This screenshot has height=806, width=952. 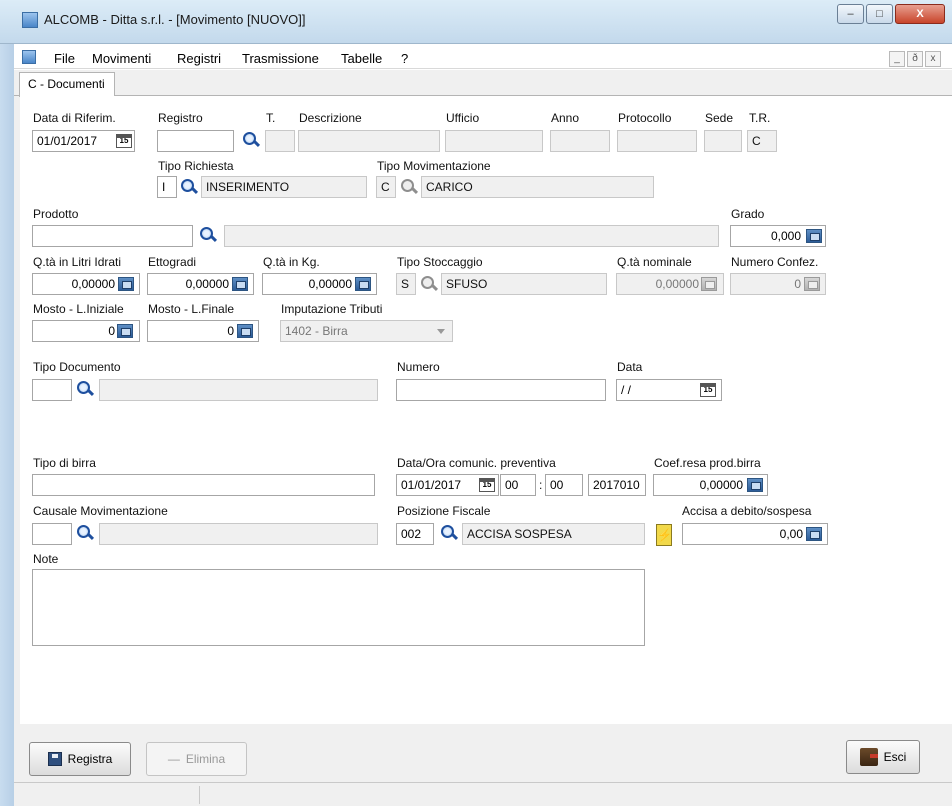 I want to click on label-qta-nominale: Q.tà nominale, so click(x=654, y=262).